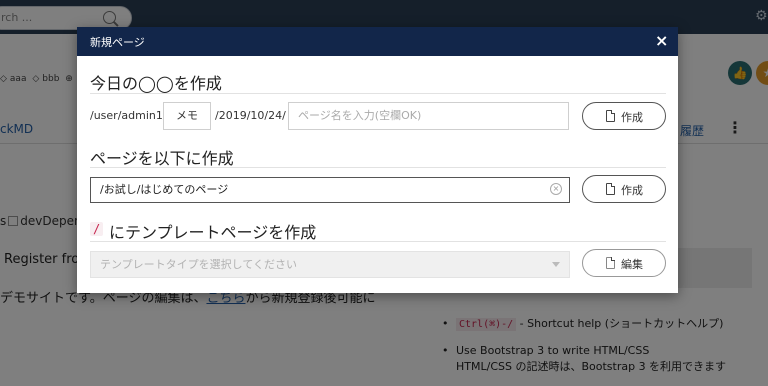 This screenshot has width=768, height=386. What do you see at coordinates (187, 116) in the screenshot?
I see `memo-input: メモ` at bounding box center [187, 116].